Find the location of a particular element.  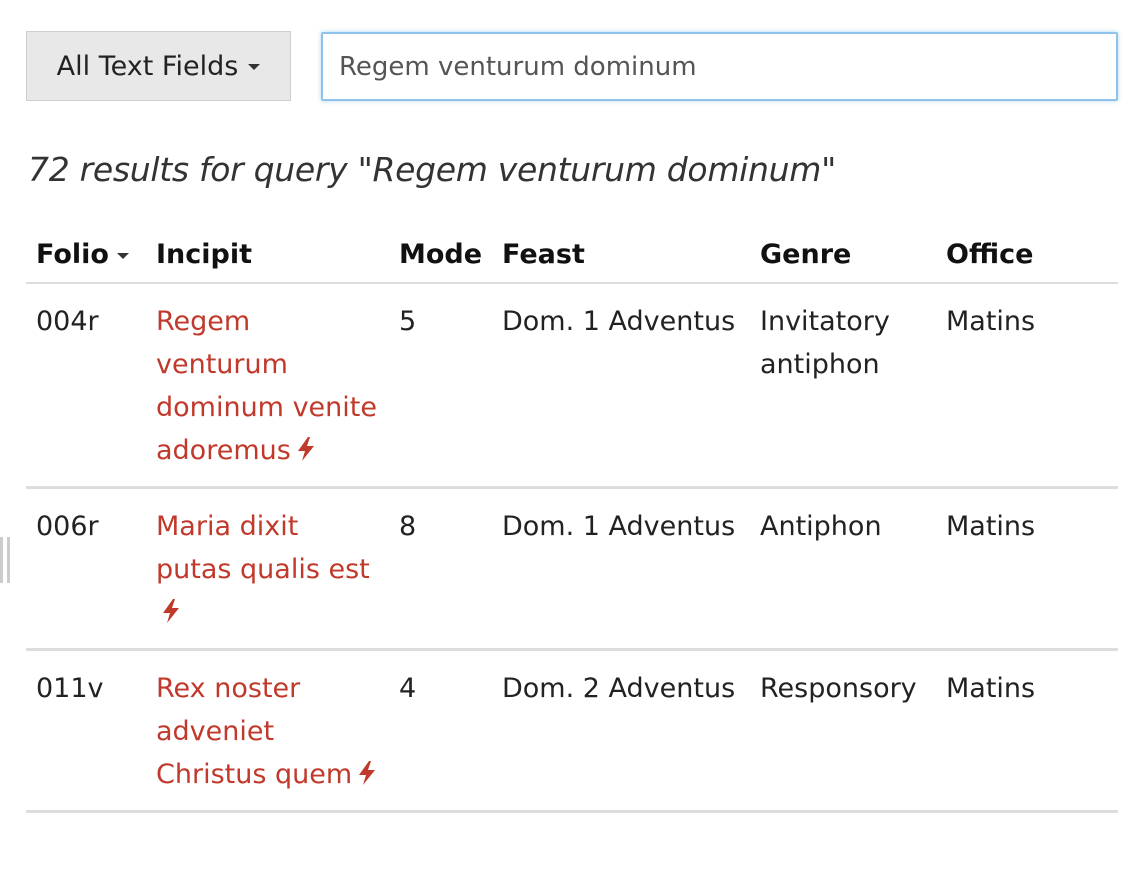

column-header-folio: Folio is located at coordinates (86, 253).